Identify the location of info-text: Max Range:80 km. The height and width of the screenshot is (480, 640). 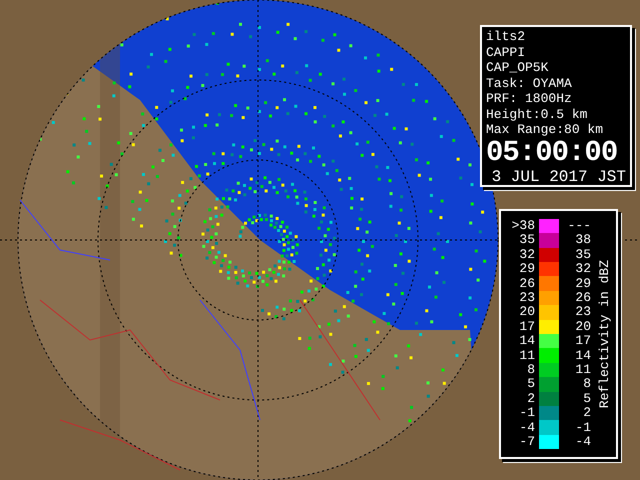
(545, 130).